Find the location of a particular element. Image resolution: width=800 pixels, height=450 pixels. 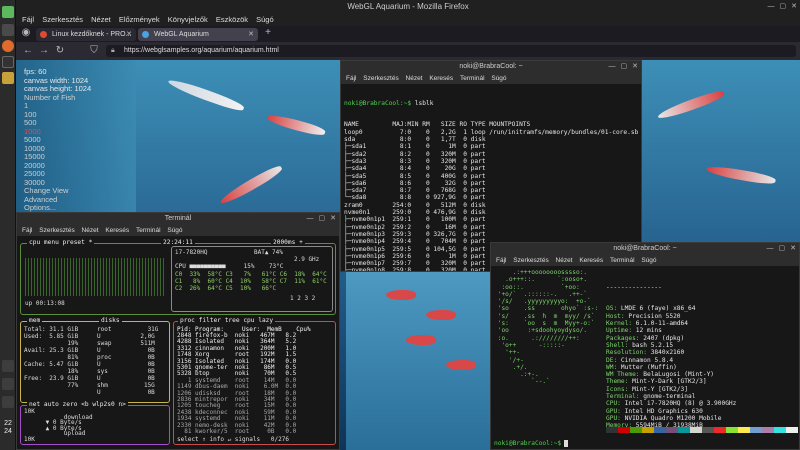

back-icon: ← is located at coordinates (28, 51).